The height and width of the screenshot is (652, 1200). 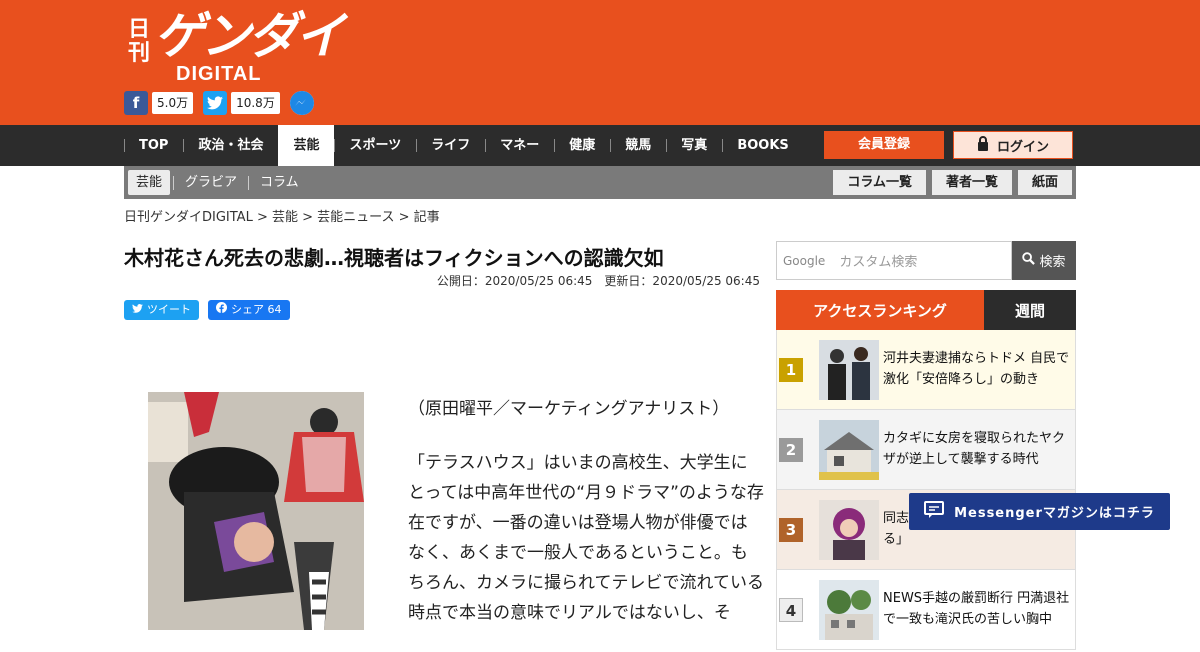 I want to click on rank-number: 4, so click(x=791, y=610).